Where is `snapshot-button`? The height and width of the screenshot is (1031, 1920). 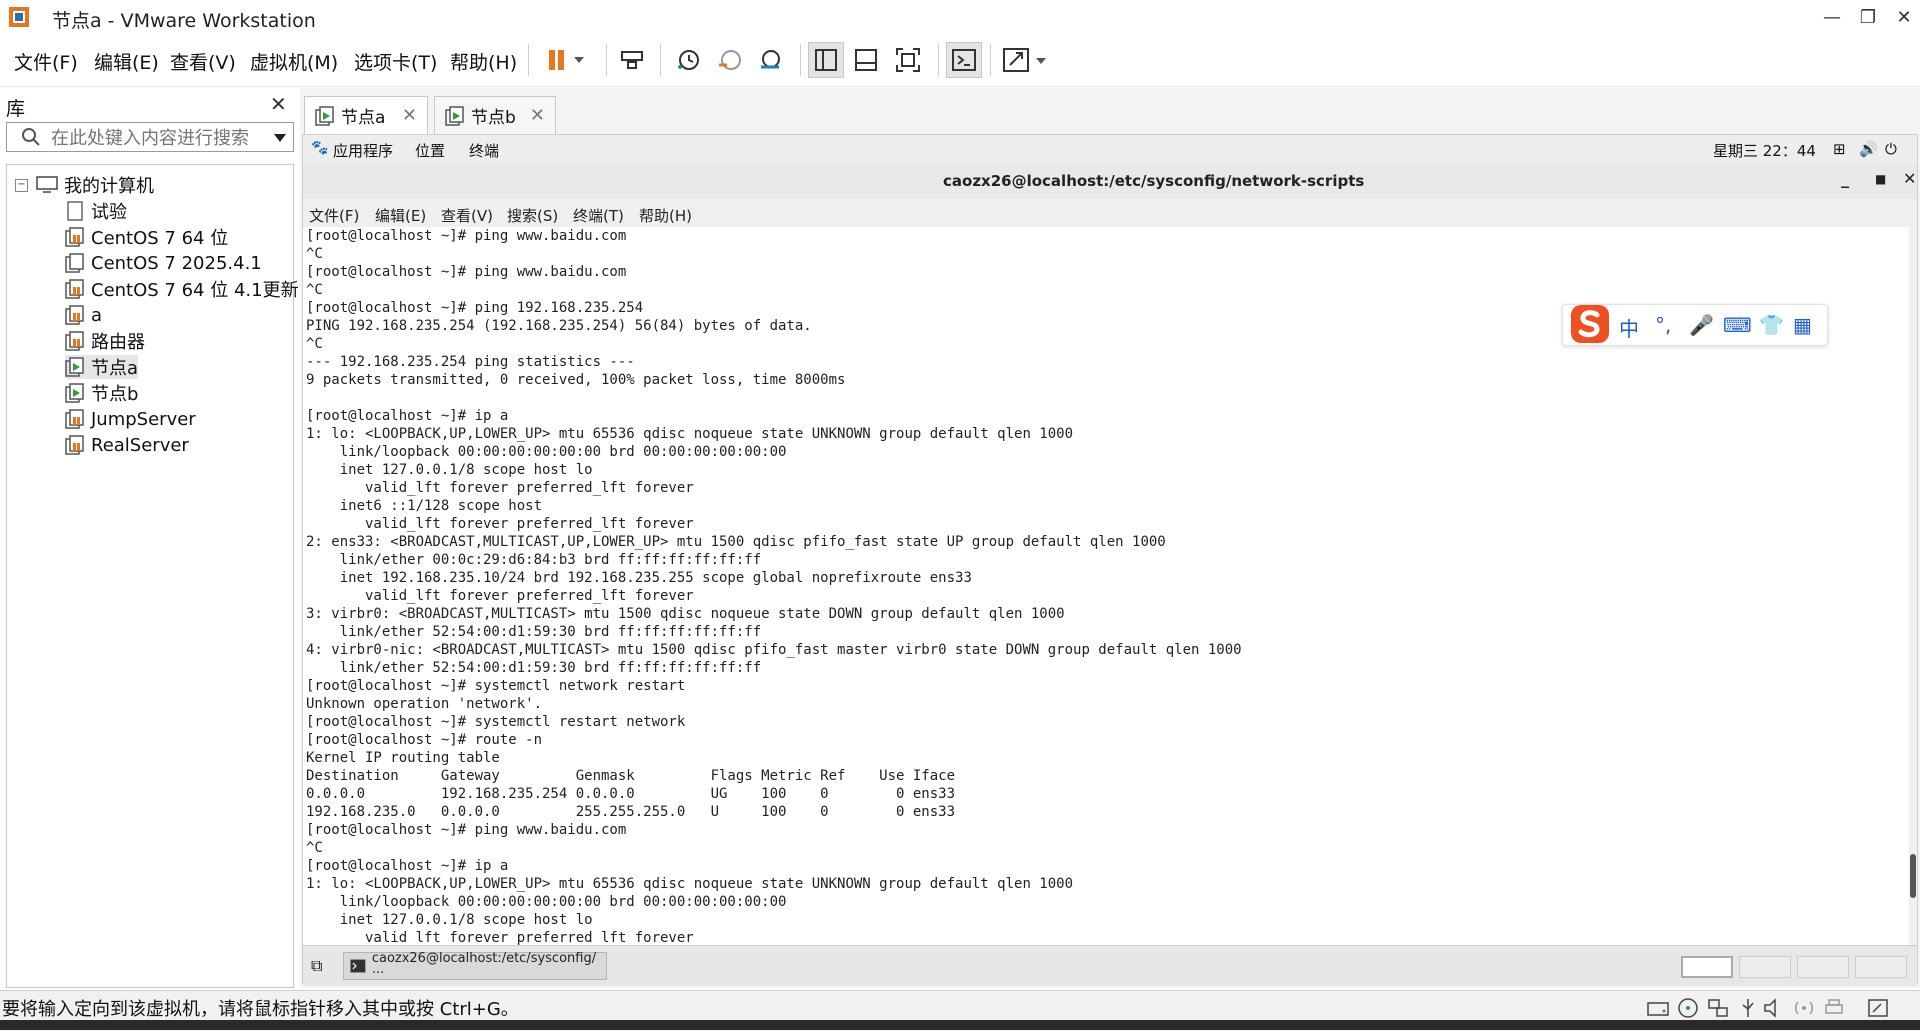
snapshot-button is located at coordinates (688, 60).